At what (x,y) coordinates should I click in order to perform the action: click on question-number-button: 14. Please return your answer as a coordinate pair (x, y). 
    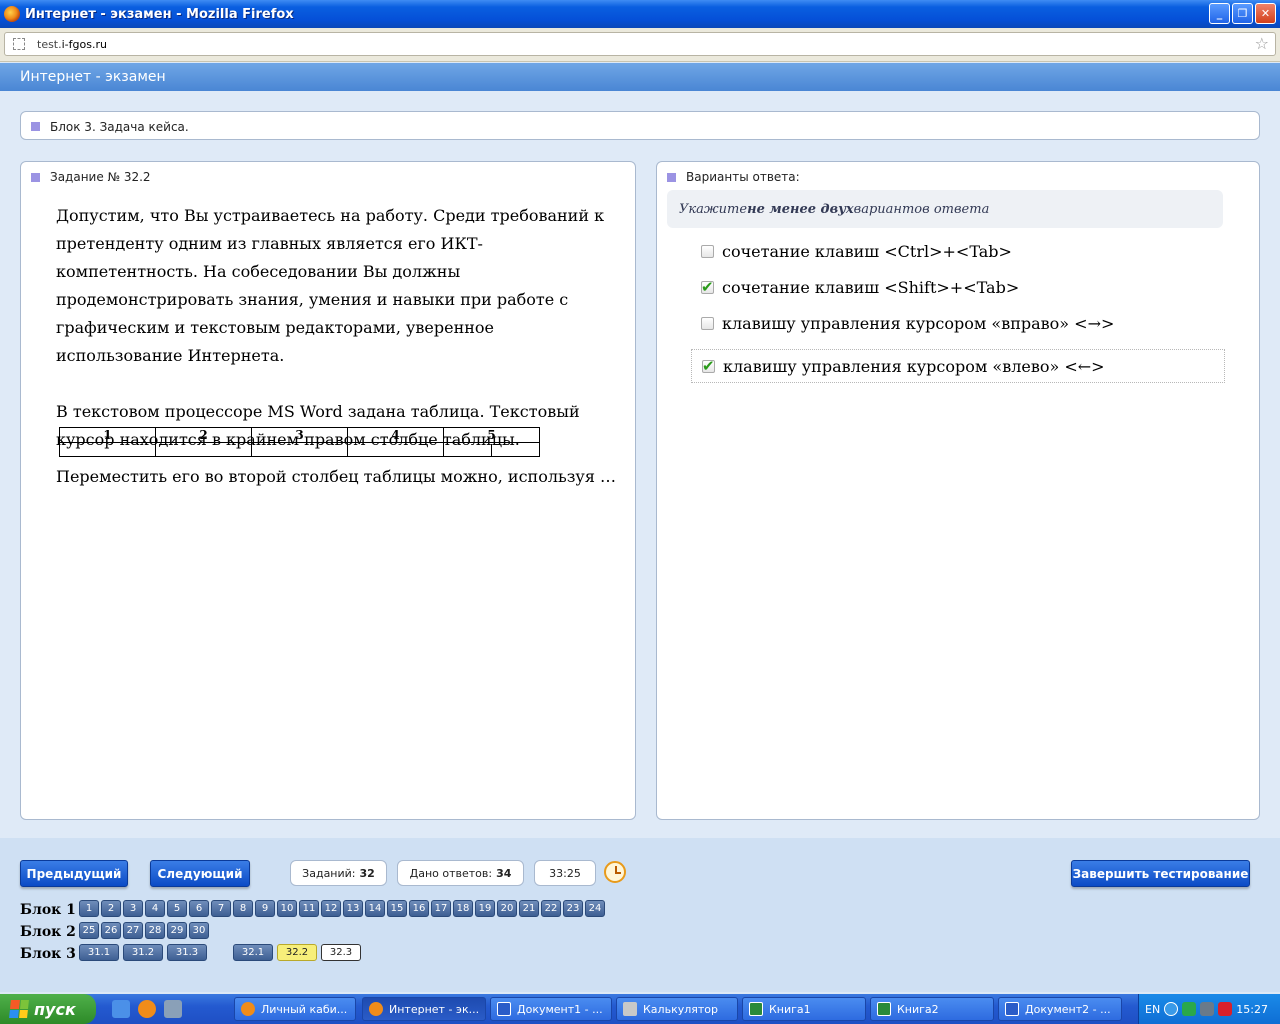
    Looking at the image, I should click on (375, 908).